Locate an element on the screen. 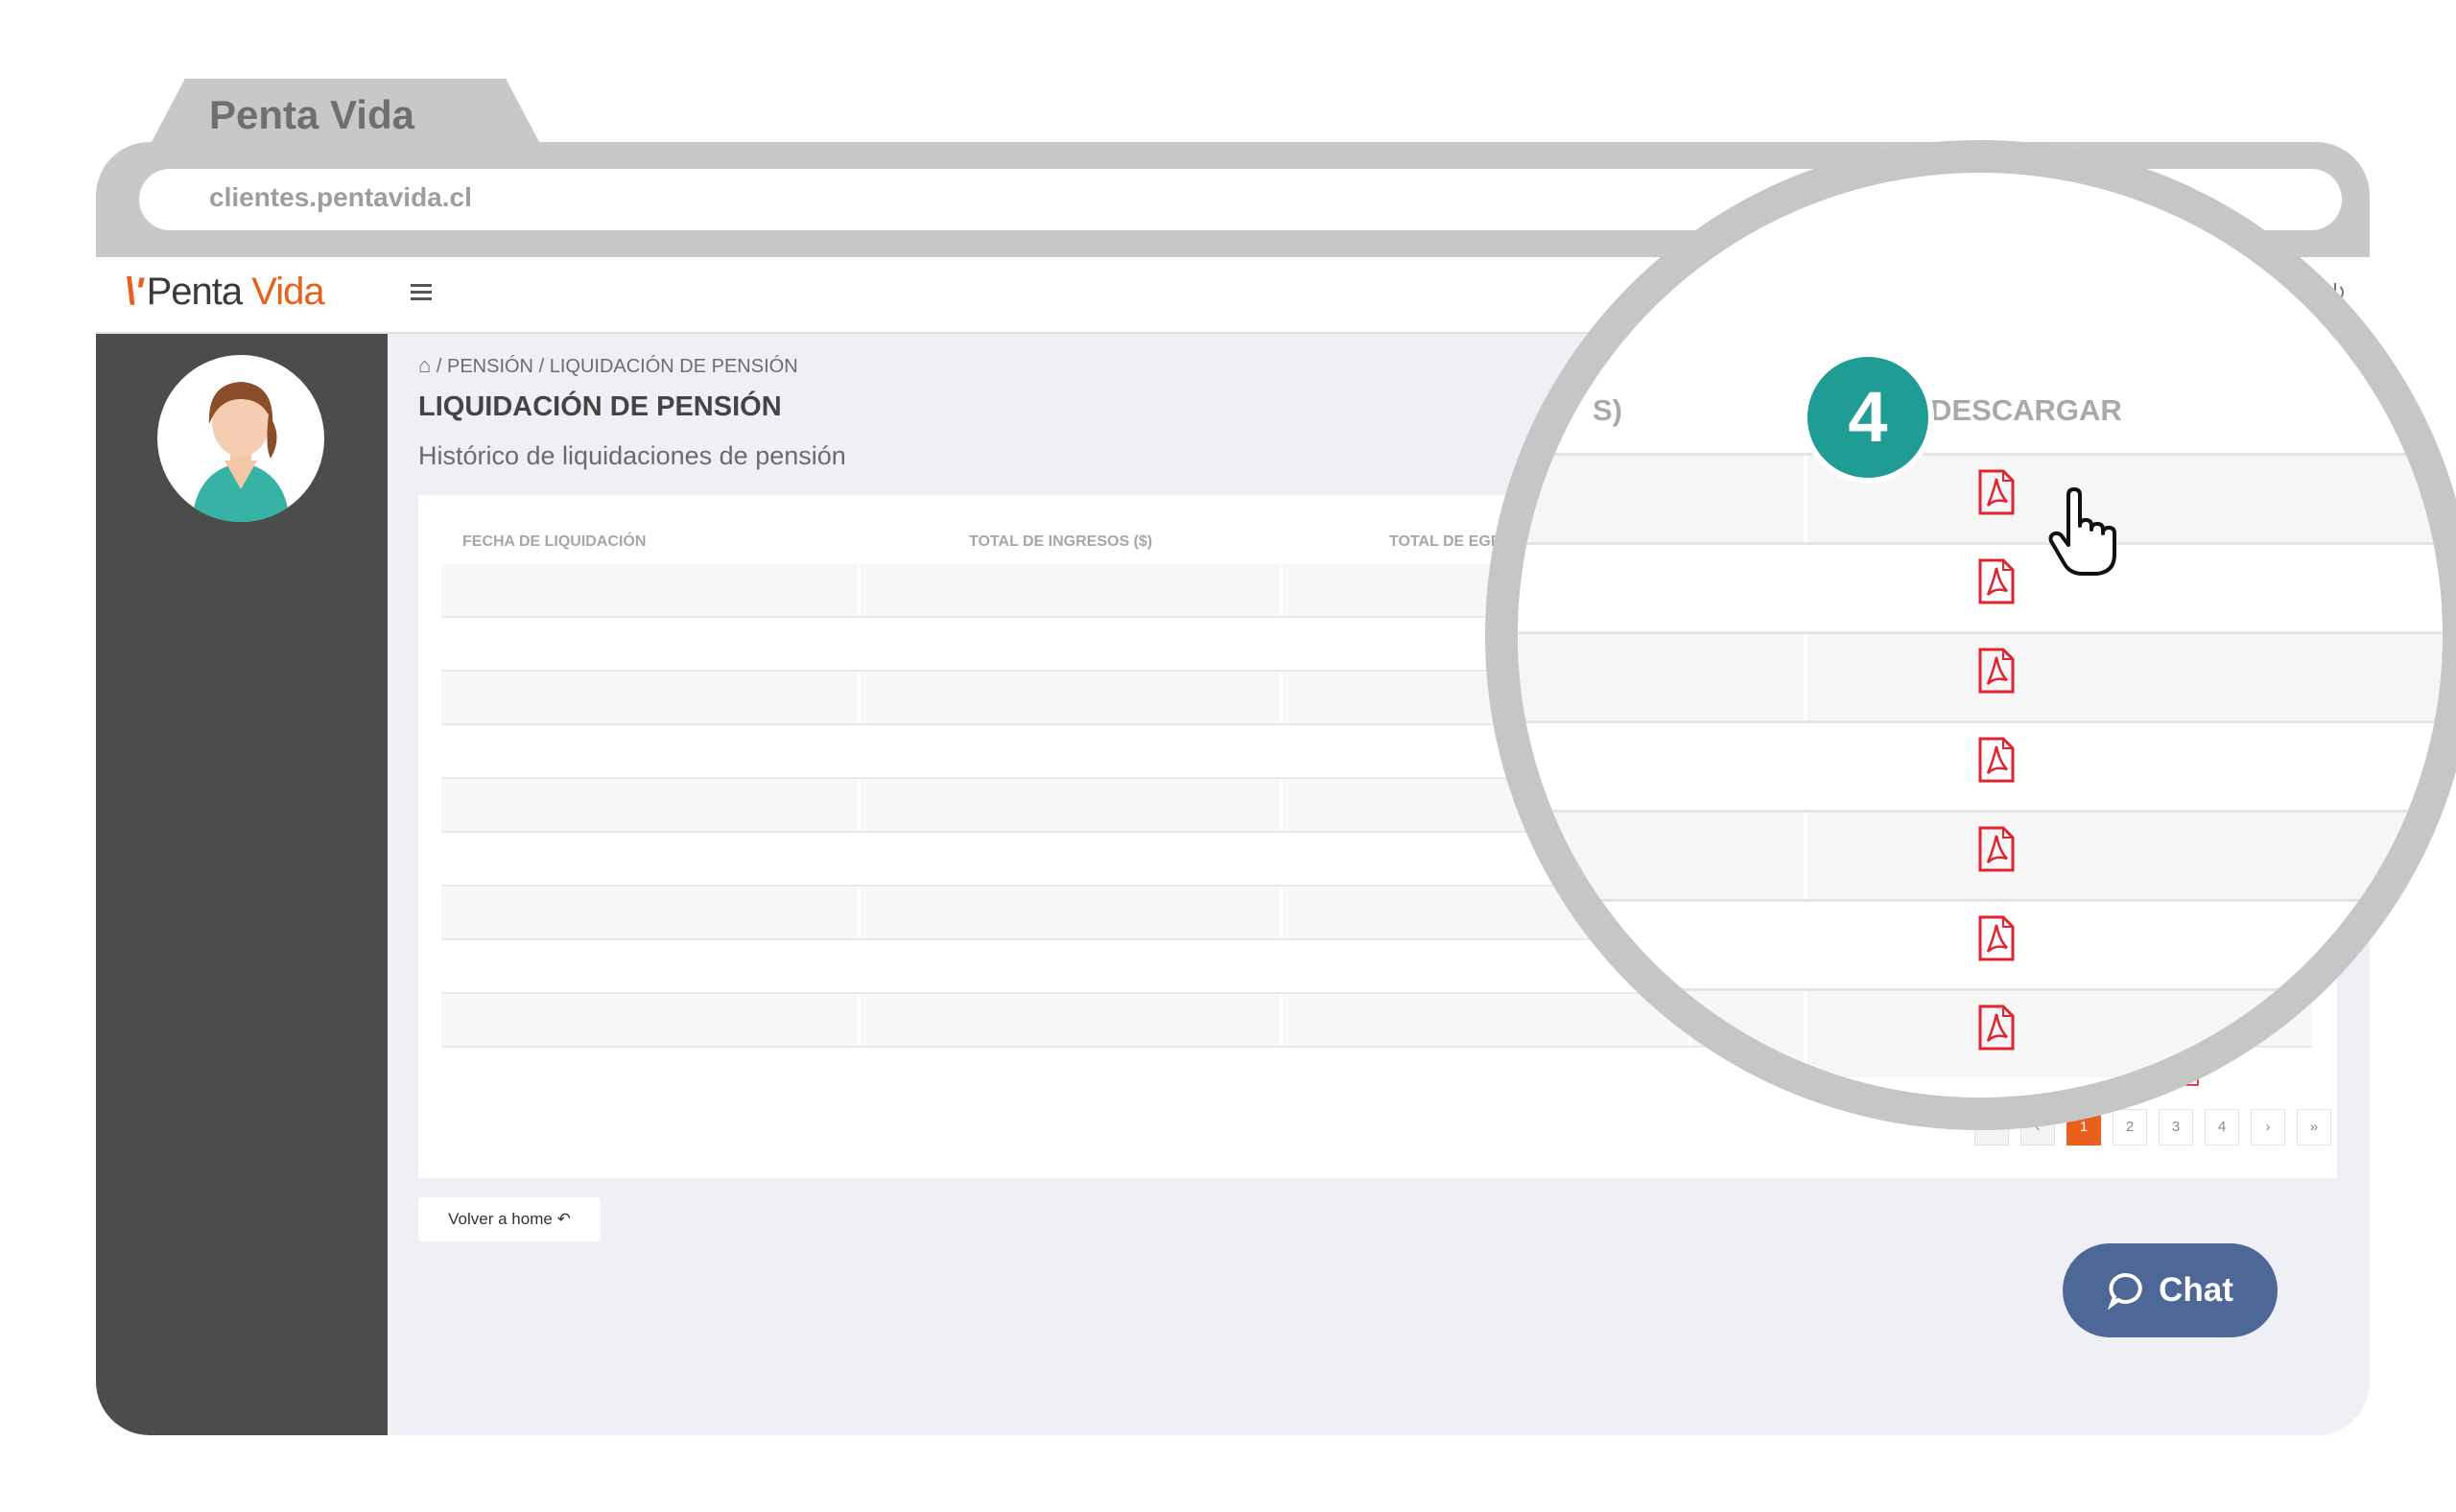 The height and width of the screenshot is (1512, 2456). chat-button: Chat is located at coordinates (2170, 1290).